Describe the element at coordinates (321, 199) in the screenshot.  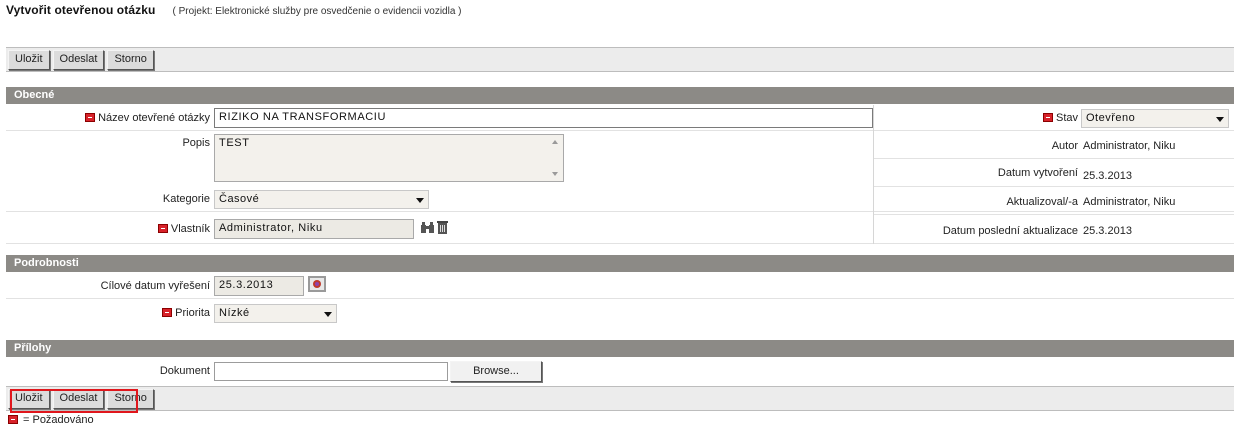
I see `category-select: Časové` at that location.